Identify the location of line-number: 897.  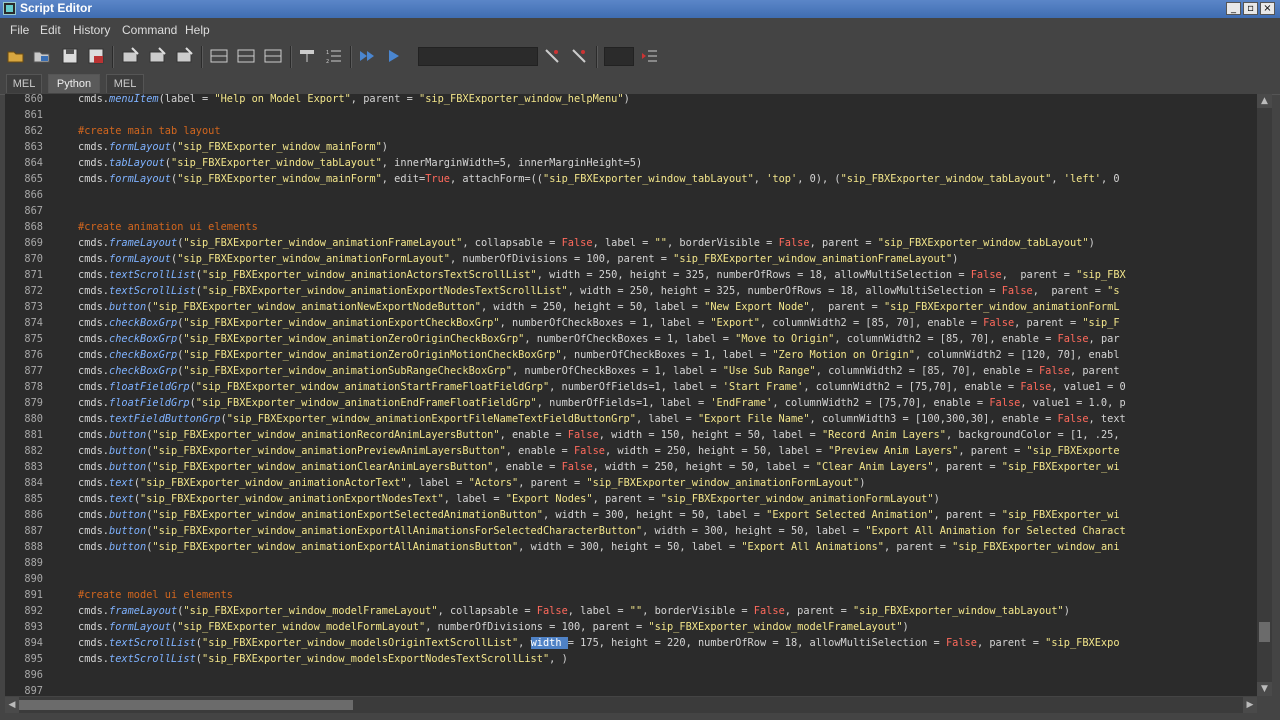
(33, 690).